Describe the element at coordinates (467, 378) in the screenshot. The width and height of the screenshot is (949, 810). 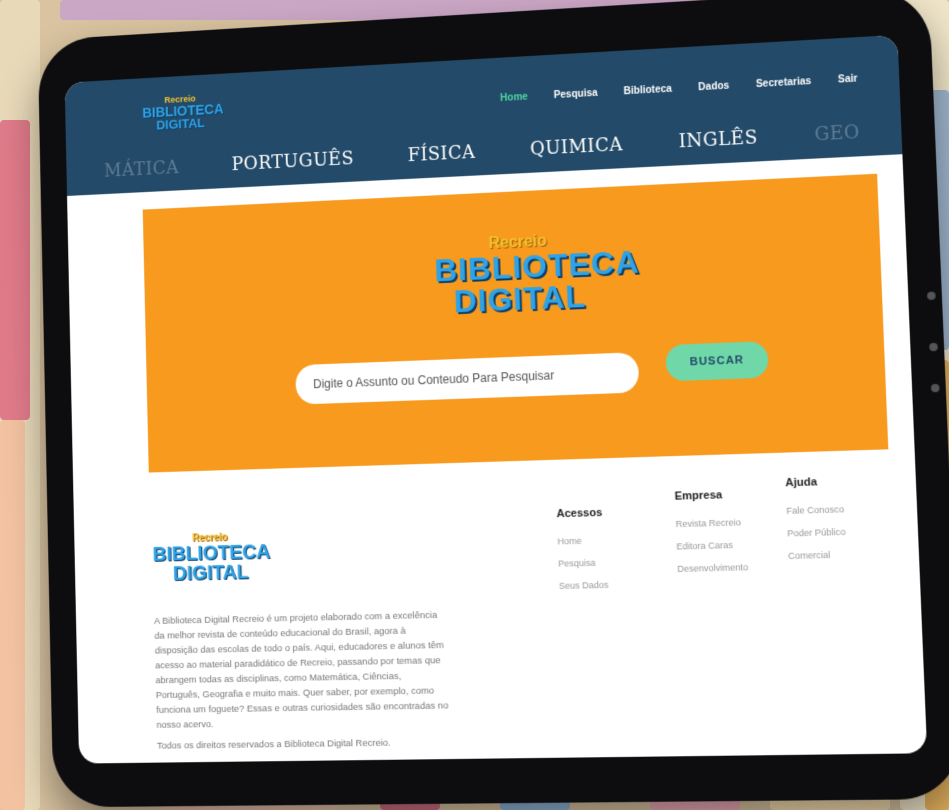
I see `search-input` at that location.